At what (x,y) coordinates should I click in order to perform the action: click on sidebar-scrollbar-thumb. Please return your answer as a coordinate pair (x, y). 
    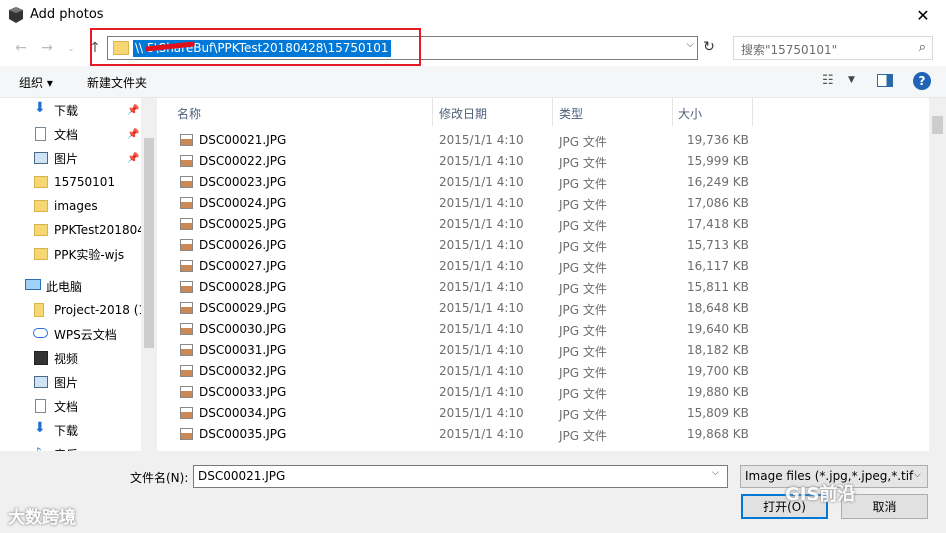
    Looking at the image, I should click on (149, 243).